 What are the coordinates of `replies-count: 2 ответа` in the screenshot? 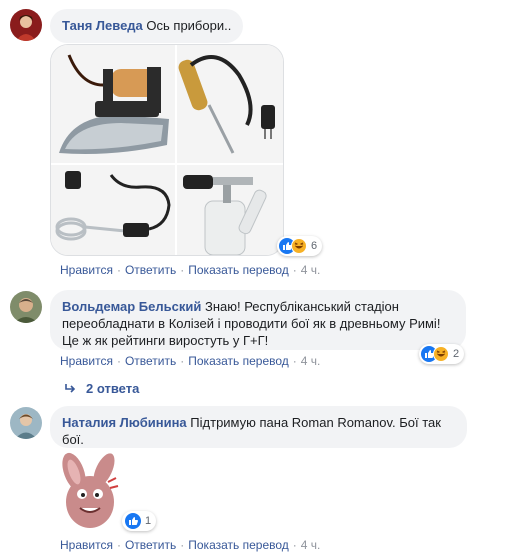 It's located at (112, 388).